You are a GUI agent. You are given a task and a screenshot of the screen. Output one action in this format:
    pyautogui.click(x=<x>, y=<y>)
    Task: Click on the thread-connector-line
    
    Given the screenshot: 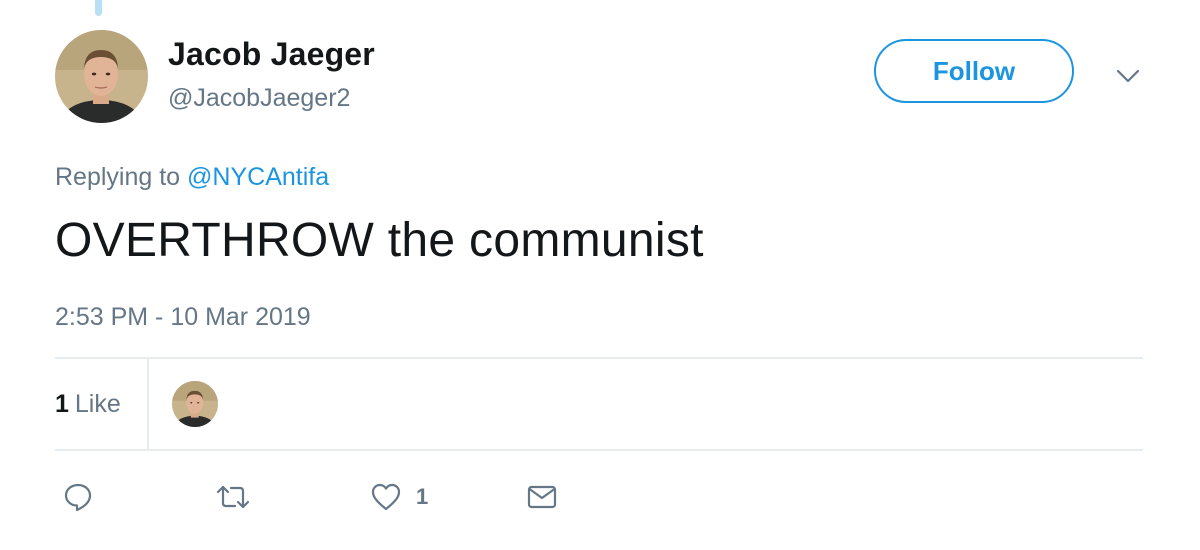 What is the action you would take?
    pyautogui.click(x=98, y=8)
    